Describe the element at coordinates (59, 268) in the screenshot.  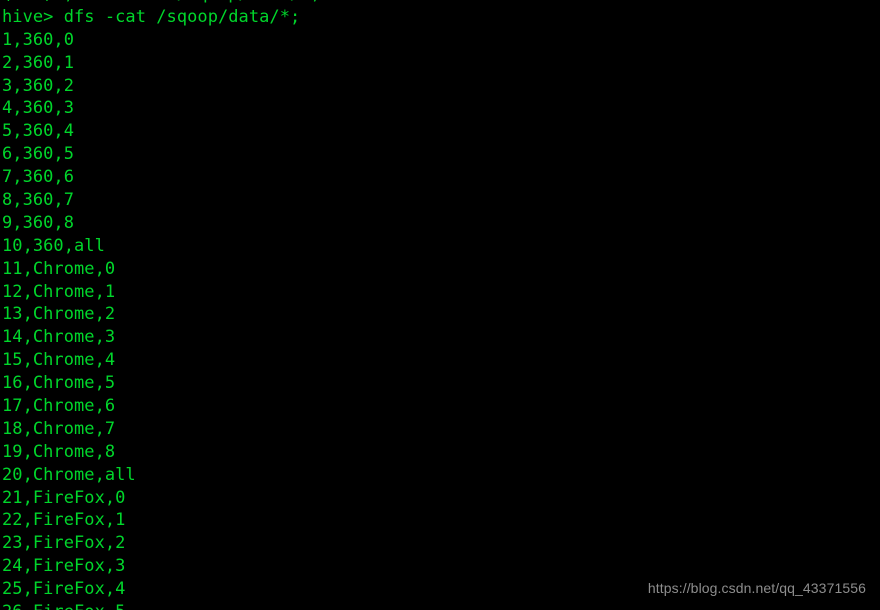
I see `terminal-output-line: 11,Chrome,0` at that location.